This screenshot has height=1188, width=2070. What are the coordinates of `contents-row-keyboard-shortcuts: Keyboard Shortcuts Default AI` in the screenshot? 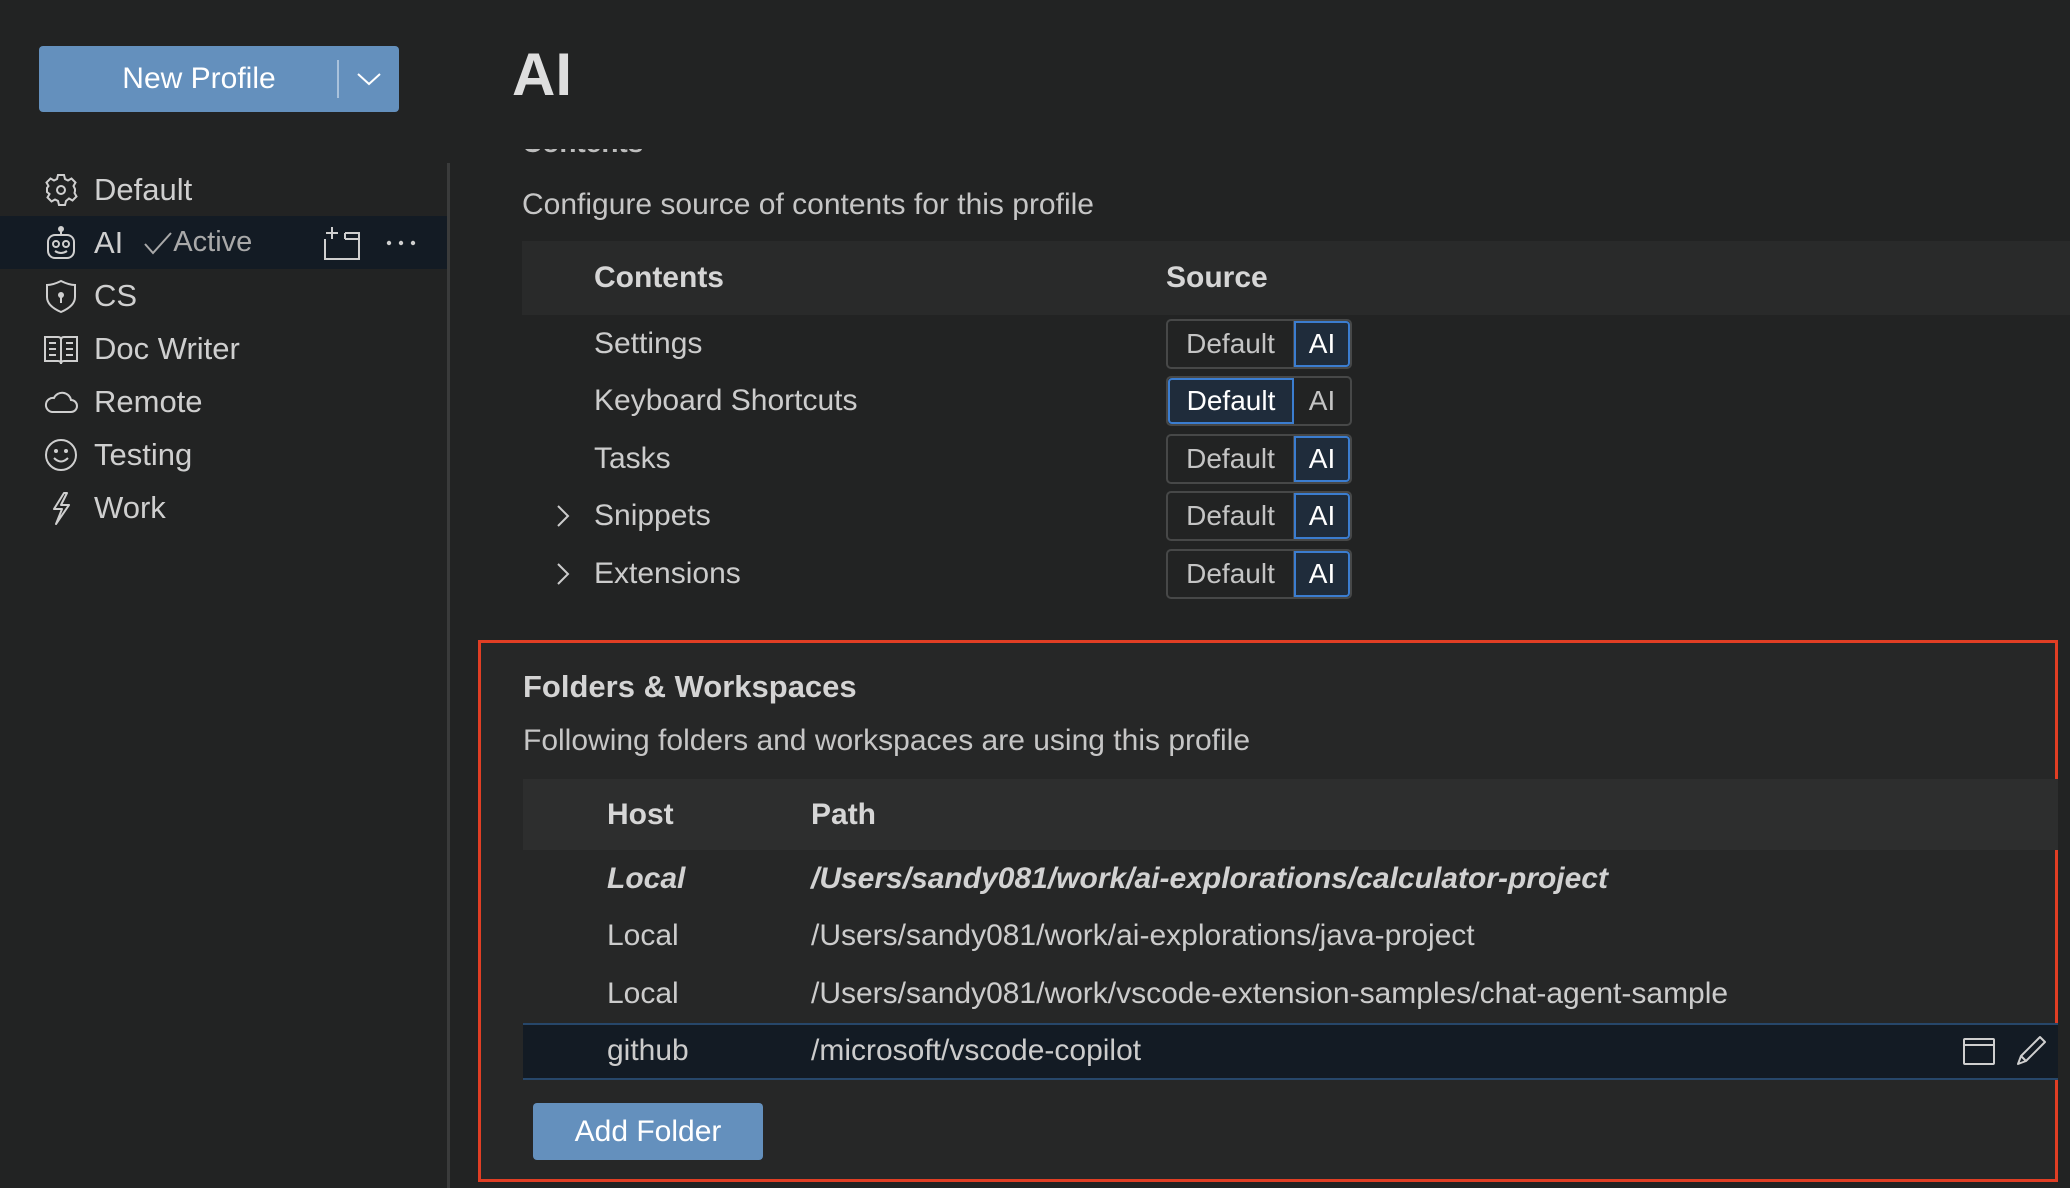 It's located at (1296, 402).